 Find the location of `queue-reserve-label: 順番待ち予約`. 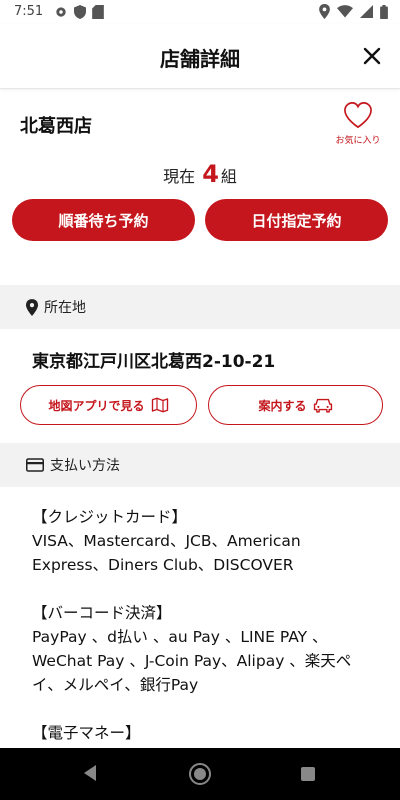

queue-reserve-label: 順番待ち予約 is located at coordinates (103, 220).